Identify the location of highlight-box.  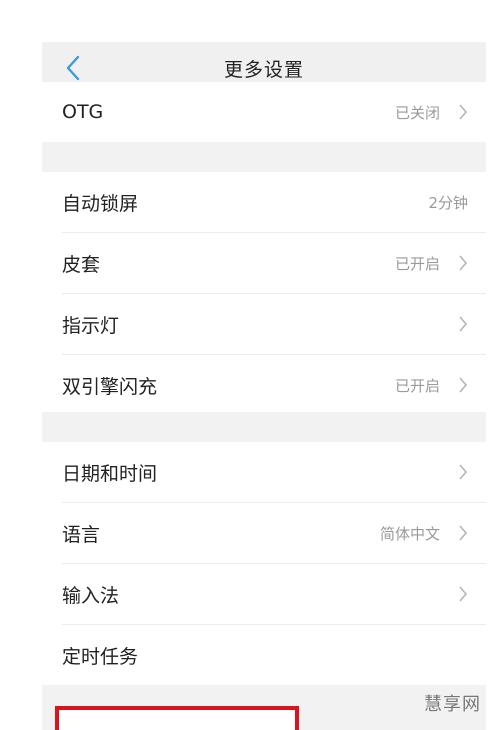
(177, 718).